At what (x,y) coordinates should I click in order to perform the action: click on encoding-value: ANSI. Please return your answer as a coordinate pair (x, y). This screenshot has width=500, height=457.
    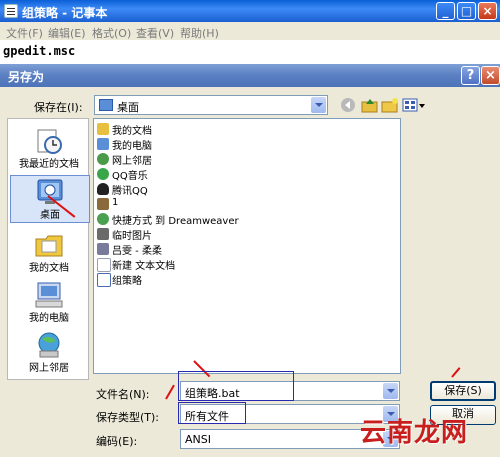
    Looking at the image, I should click on (198, 439).